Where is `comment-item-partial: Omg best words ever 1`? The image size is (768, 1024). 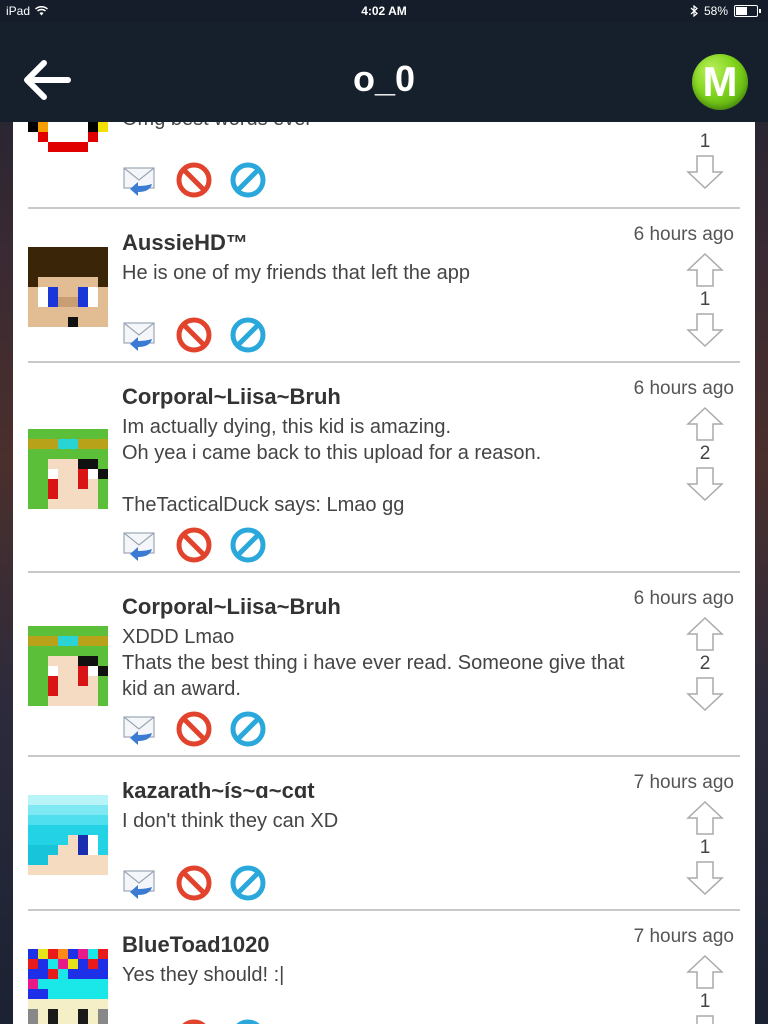
comment-item-partial: Omg best words ever 1 is located at coordinates (384, 165).